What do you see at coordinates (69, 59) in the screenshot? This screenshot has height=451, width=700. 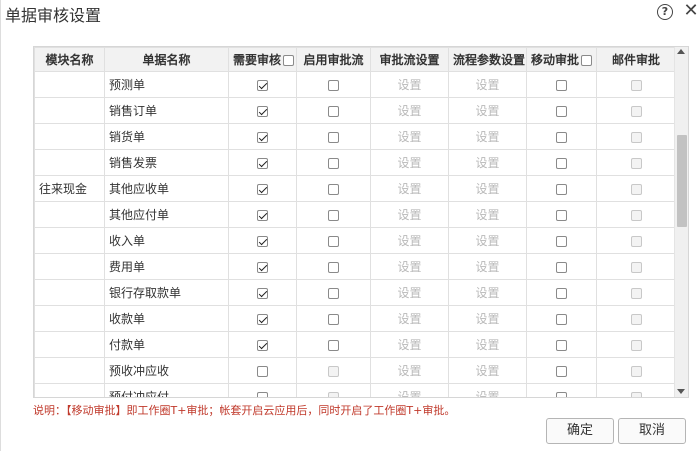 I see `col-module: 模块名称` at bounding box center [69, 59].